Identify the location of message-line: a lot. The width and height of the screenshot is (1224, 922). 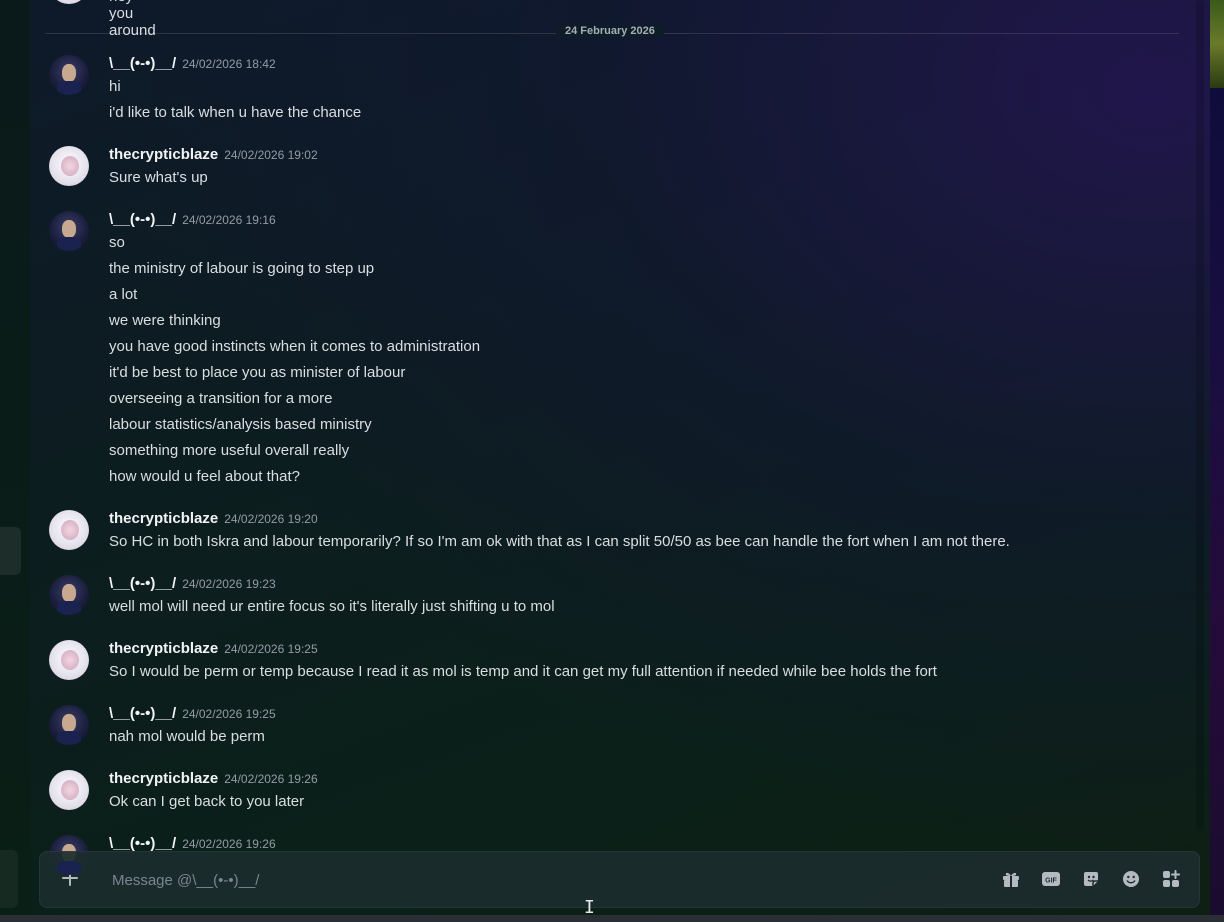
(123, 294).